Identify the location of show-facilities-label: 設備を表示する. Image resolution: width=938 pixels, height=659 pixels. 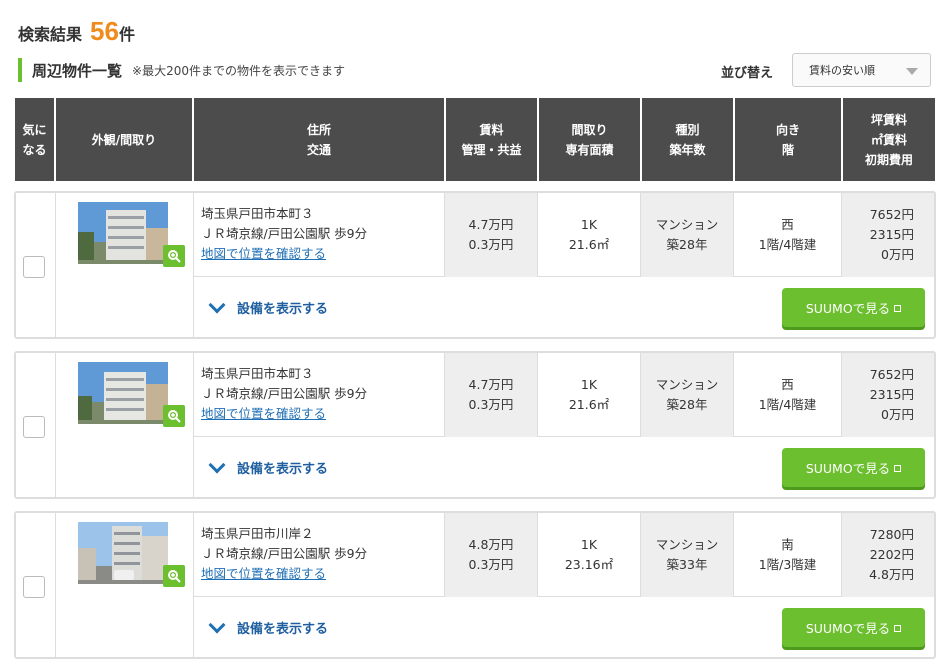
(283, 469).